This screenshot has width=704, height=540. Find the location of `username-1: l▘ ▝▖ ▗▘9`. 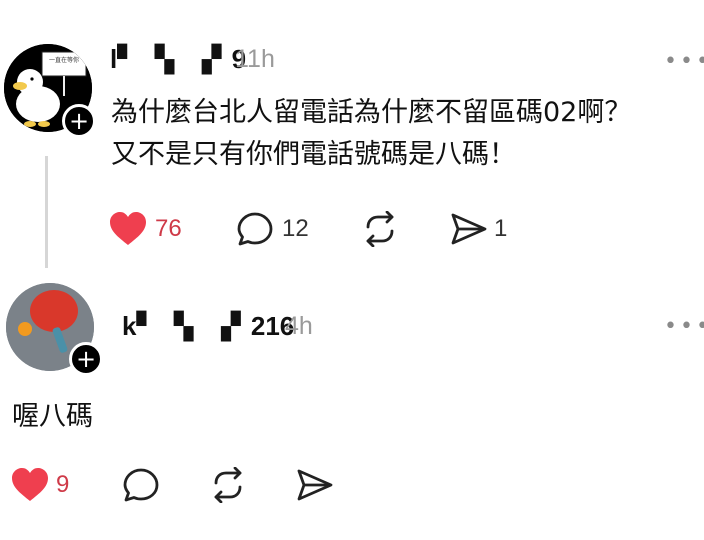

username-1: l▘ ▝▖ ▗▘9 is located at coordinates (178, 59).